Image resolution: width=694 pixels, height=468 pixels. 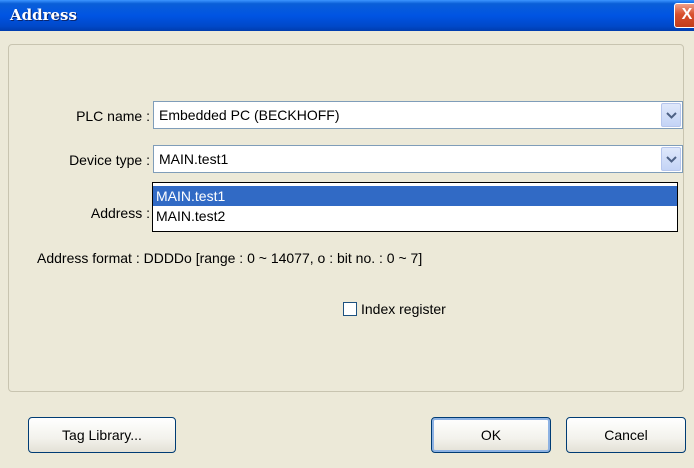 I want to click on device-type-combobox: MAIN.test1, so click(x=418, y=159).